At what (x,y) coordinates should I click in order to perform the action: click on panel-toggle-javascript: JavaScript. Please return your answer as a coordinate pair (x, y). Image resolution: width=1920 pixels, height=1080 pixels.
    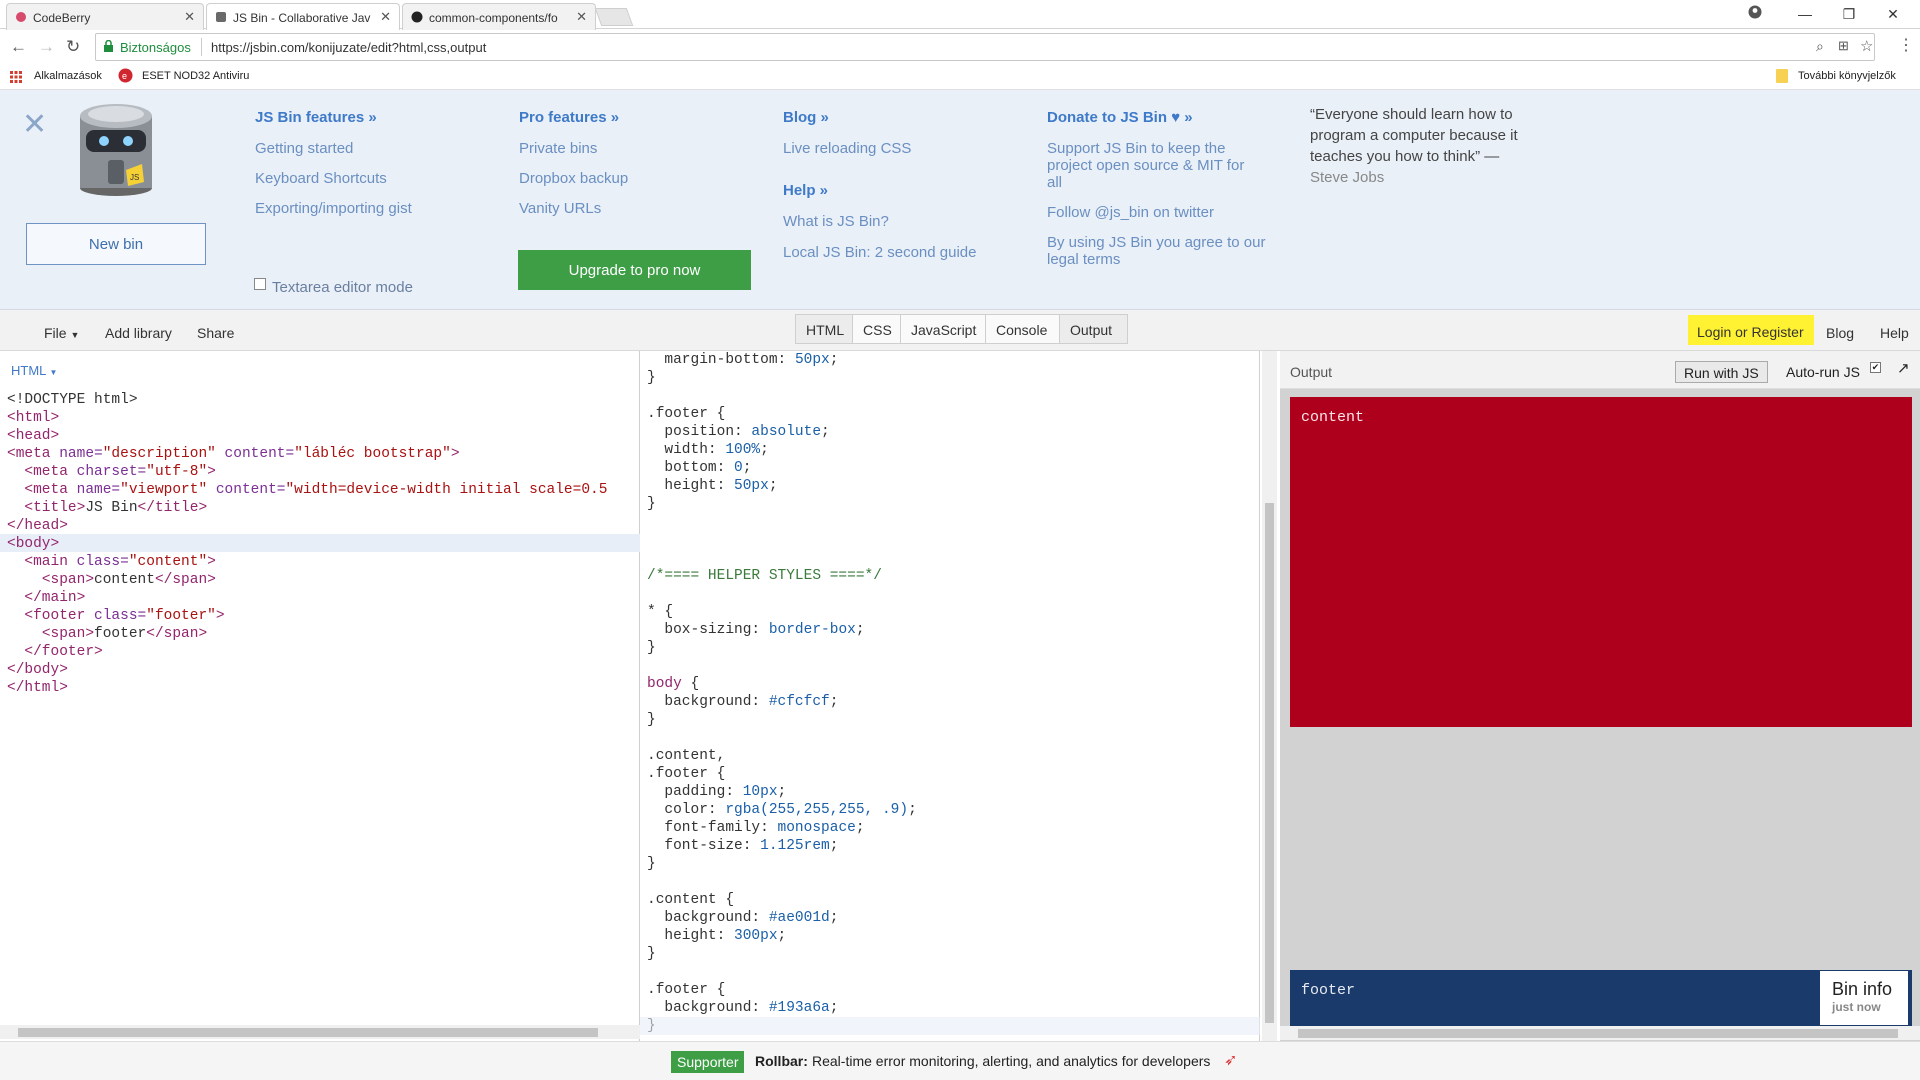
    Looking at the image, I should click on (943, 329).